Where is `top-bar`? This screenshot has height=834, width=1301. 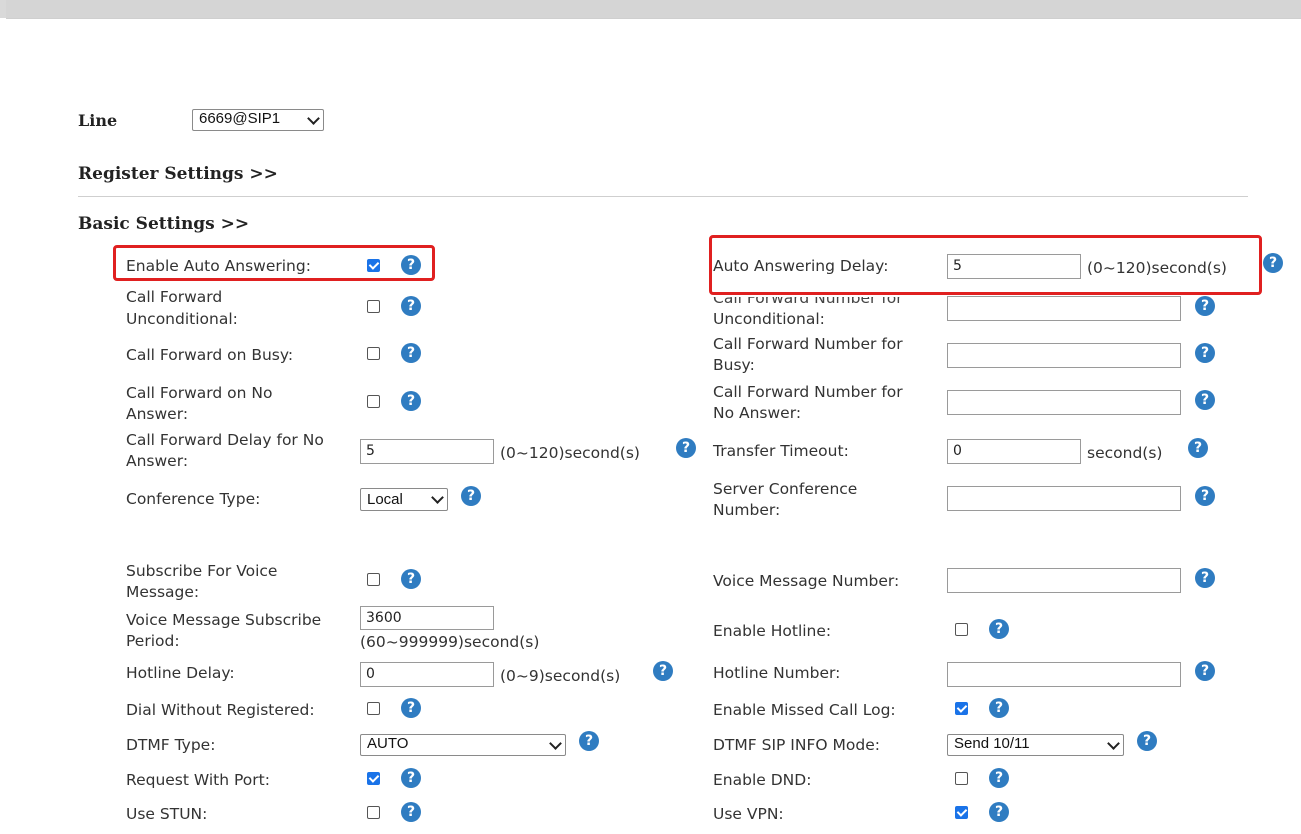
top-bar is located at coordinates (650, 9).